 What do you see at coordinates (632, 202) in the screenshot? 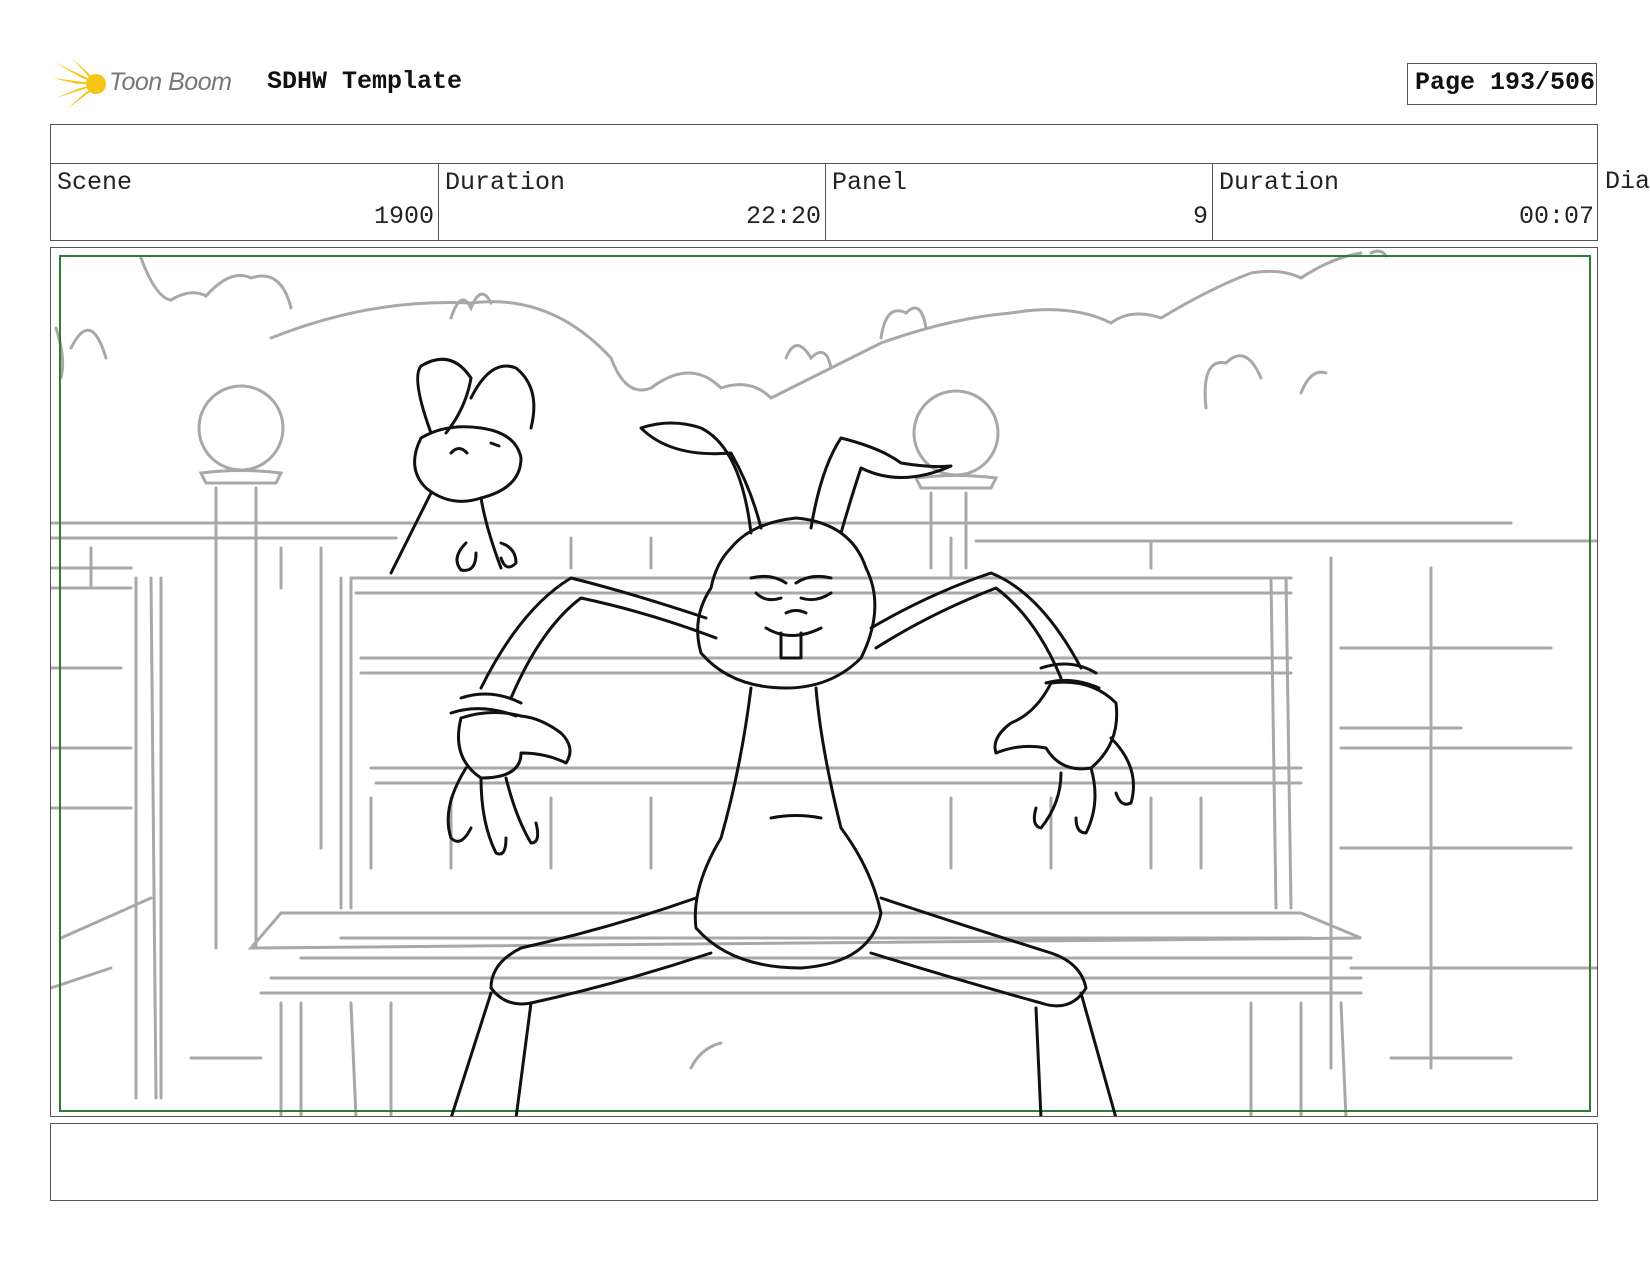
I see `scene-duration-cell: Duration 22:20` at bounding box center [632, 202].